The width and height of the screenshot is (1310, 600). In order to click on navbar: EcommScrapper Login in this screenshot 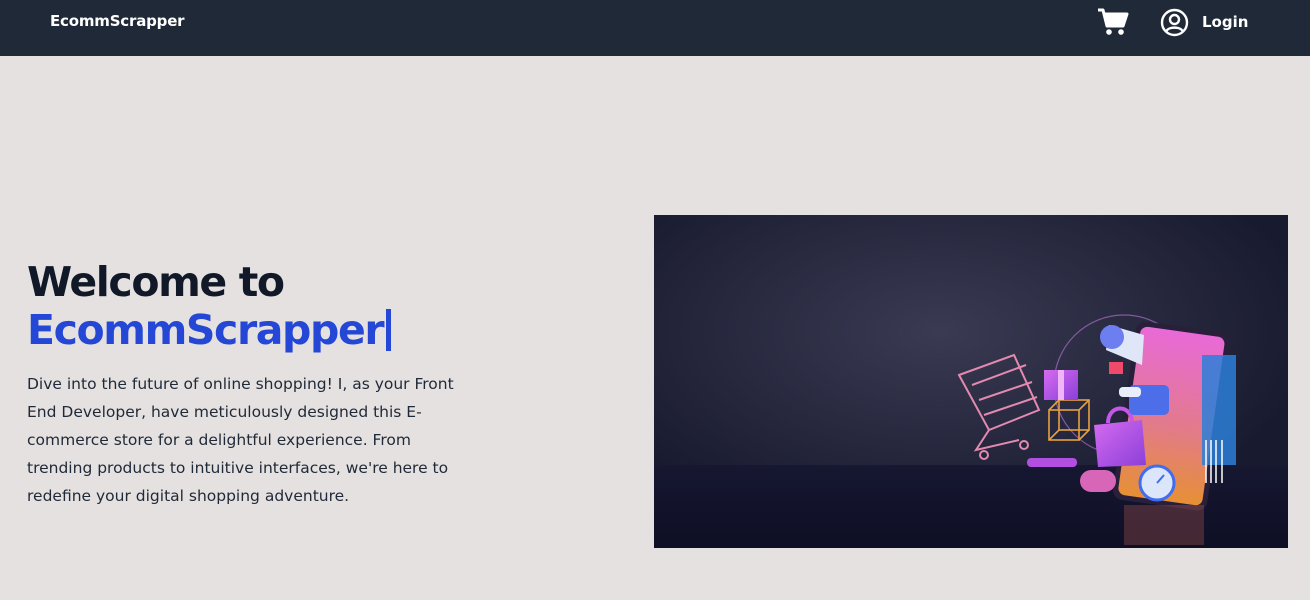, I will do `click(655, 28)`.